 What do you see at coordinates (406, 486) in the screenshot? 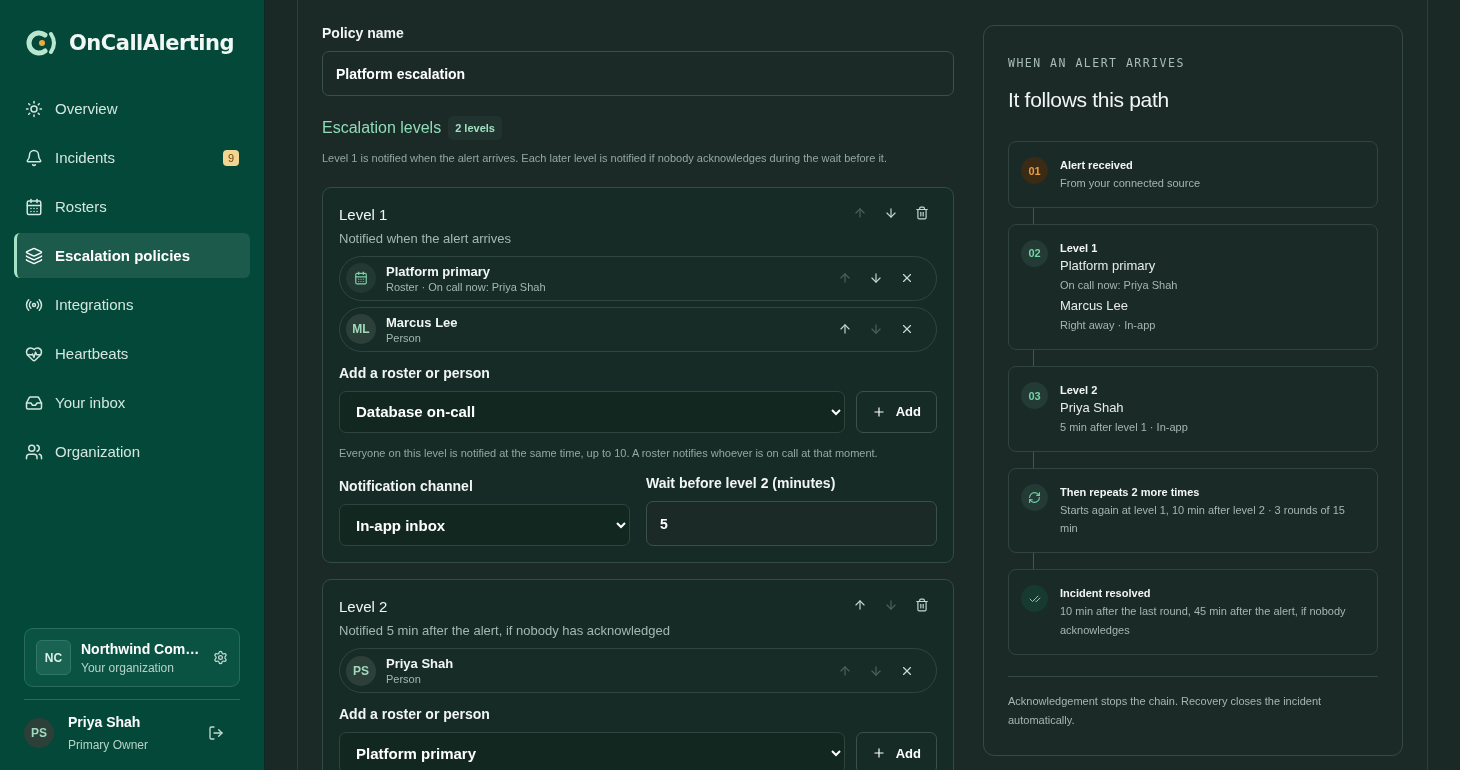
I see `field-label: Notification channel` at bounding box center [406, 486].